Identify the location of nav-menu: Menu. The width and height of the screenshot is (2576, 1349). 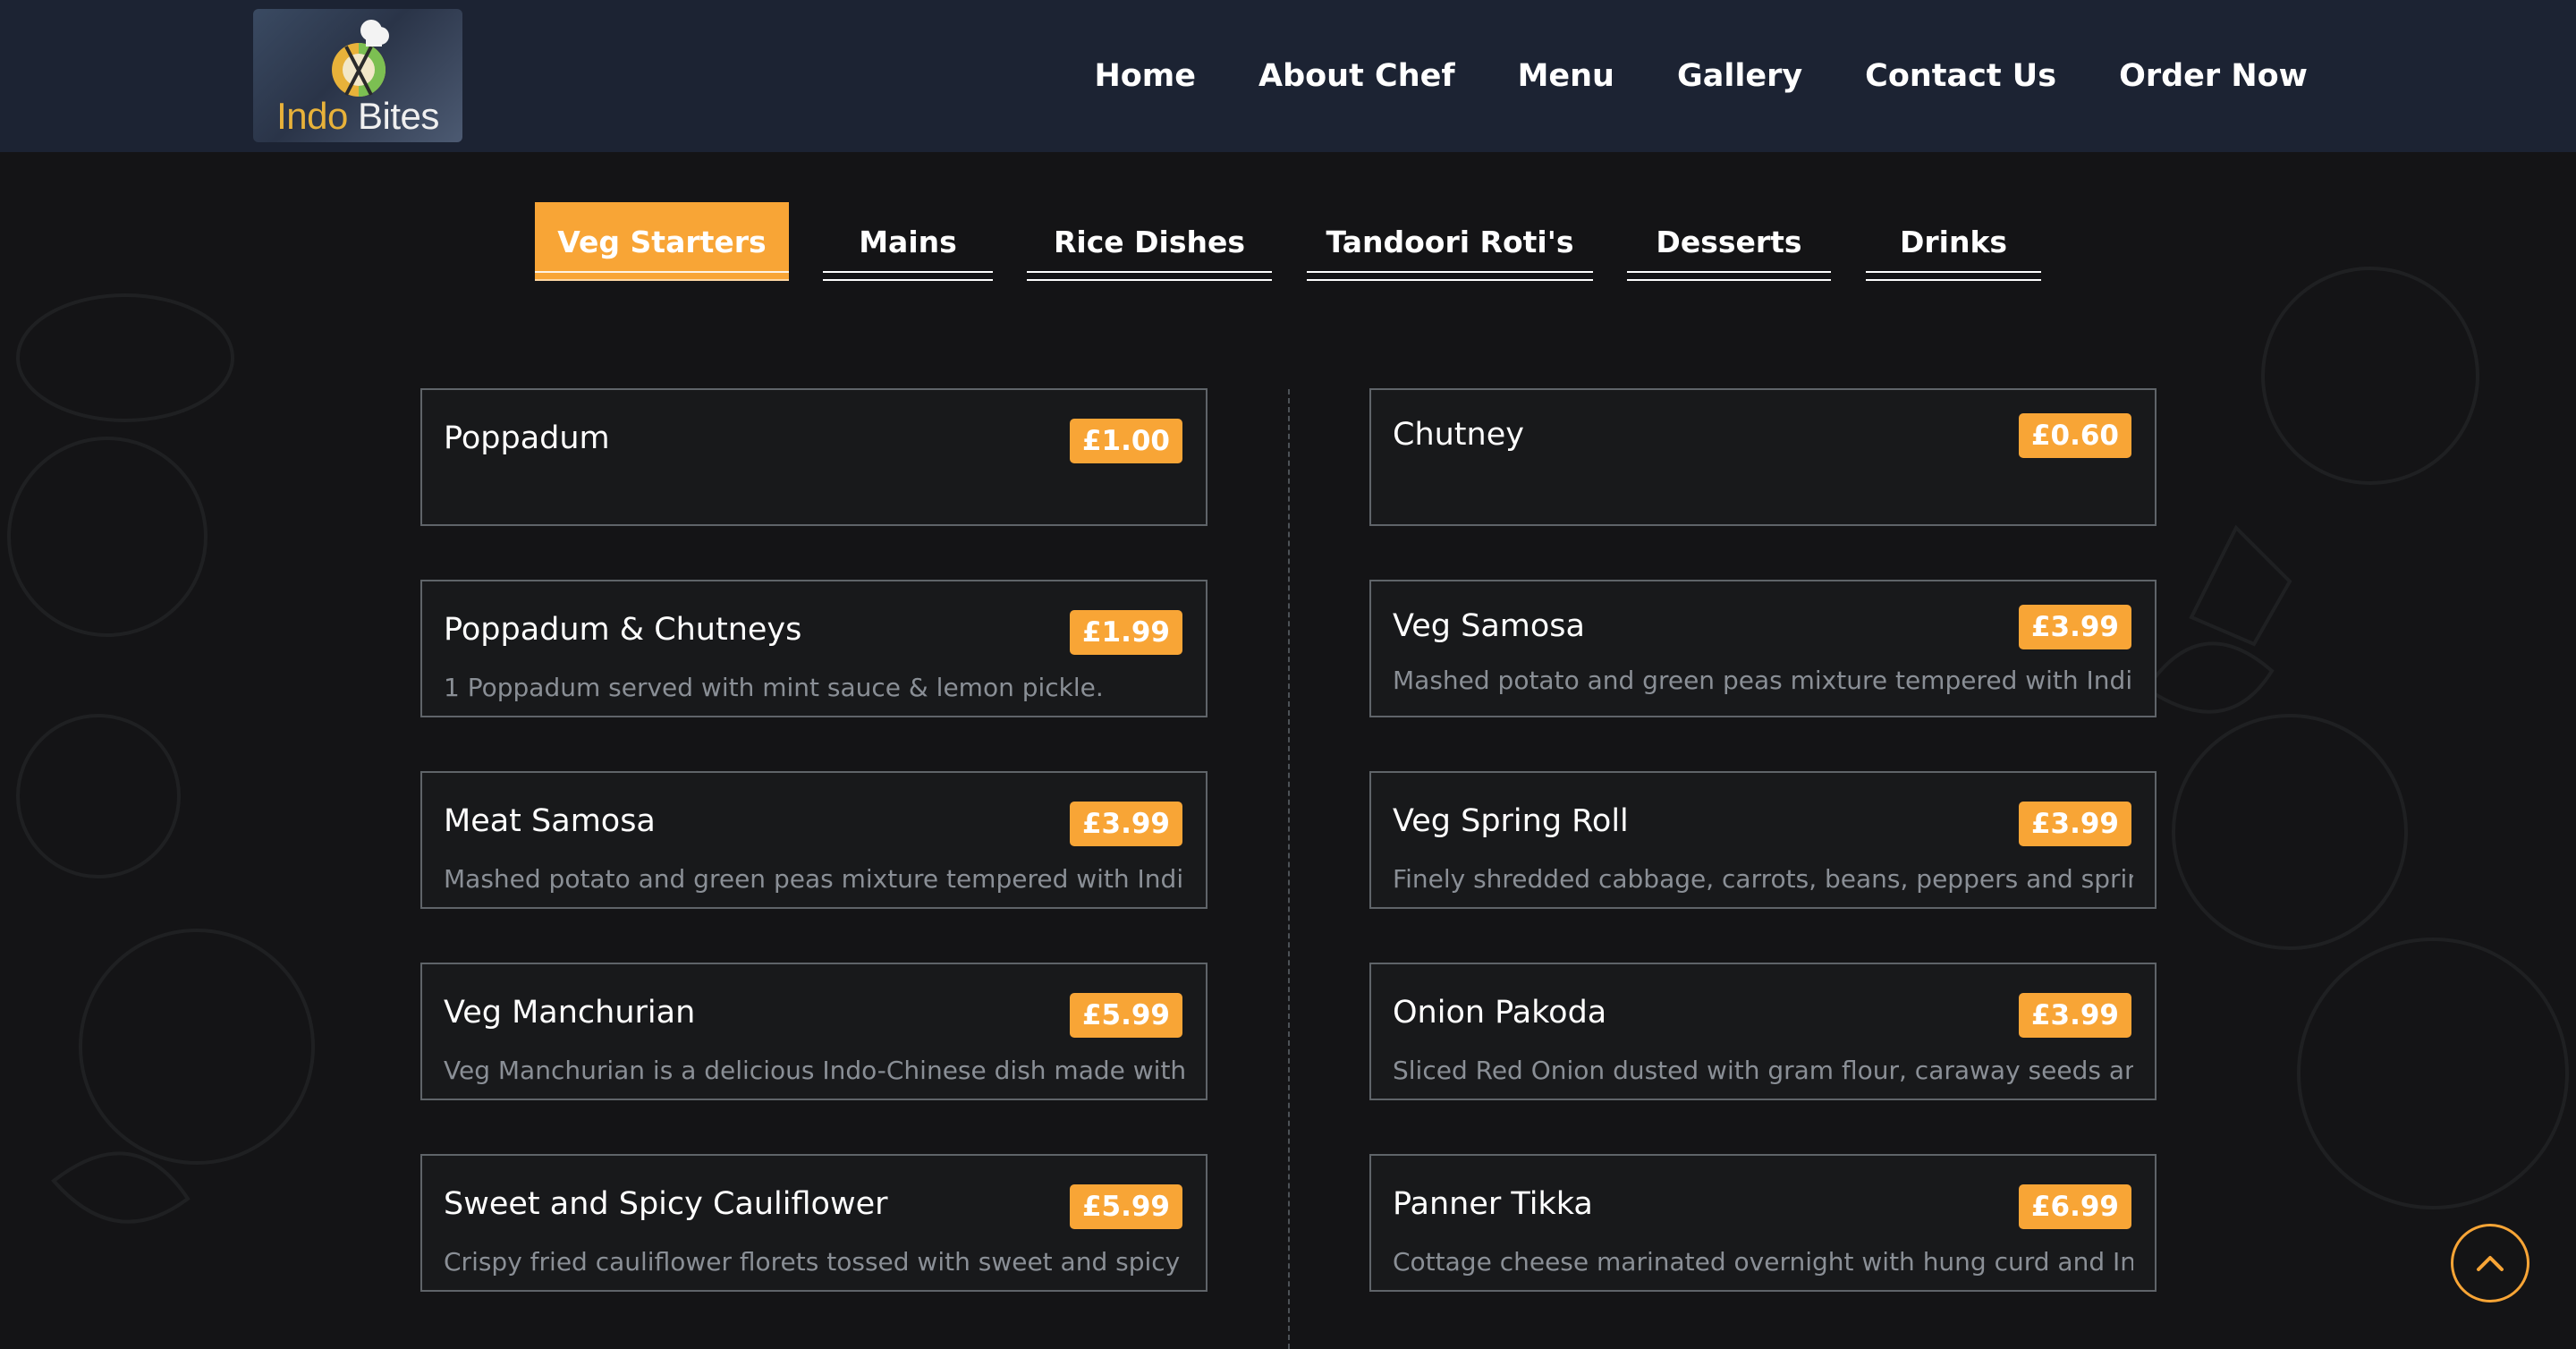
(1566, 76).